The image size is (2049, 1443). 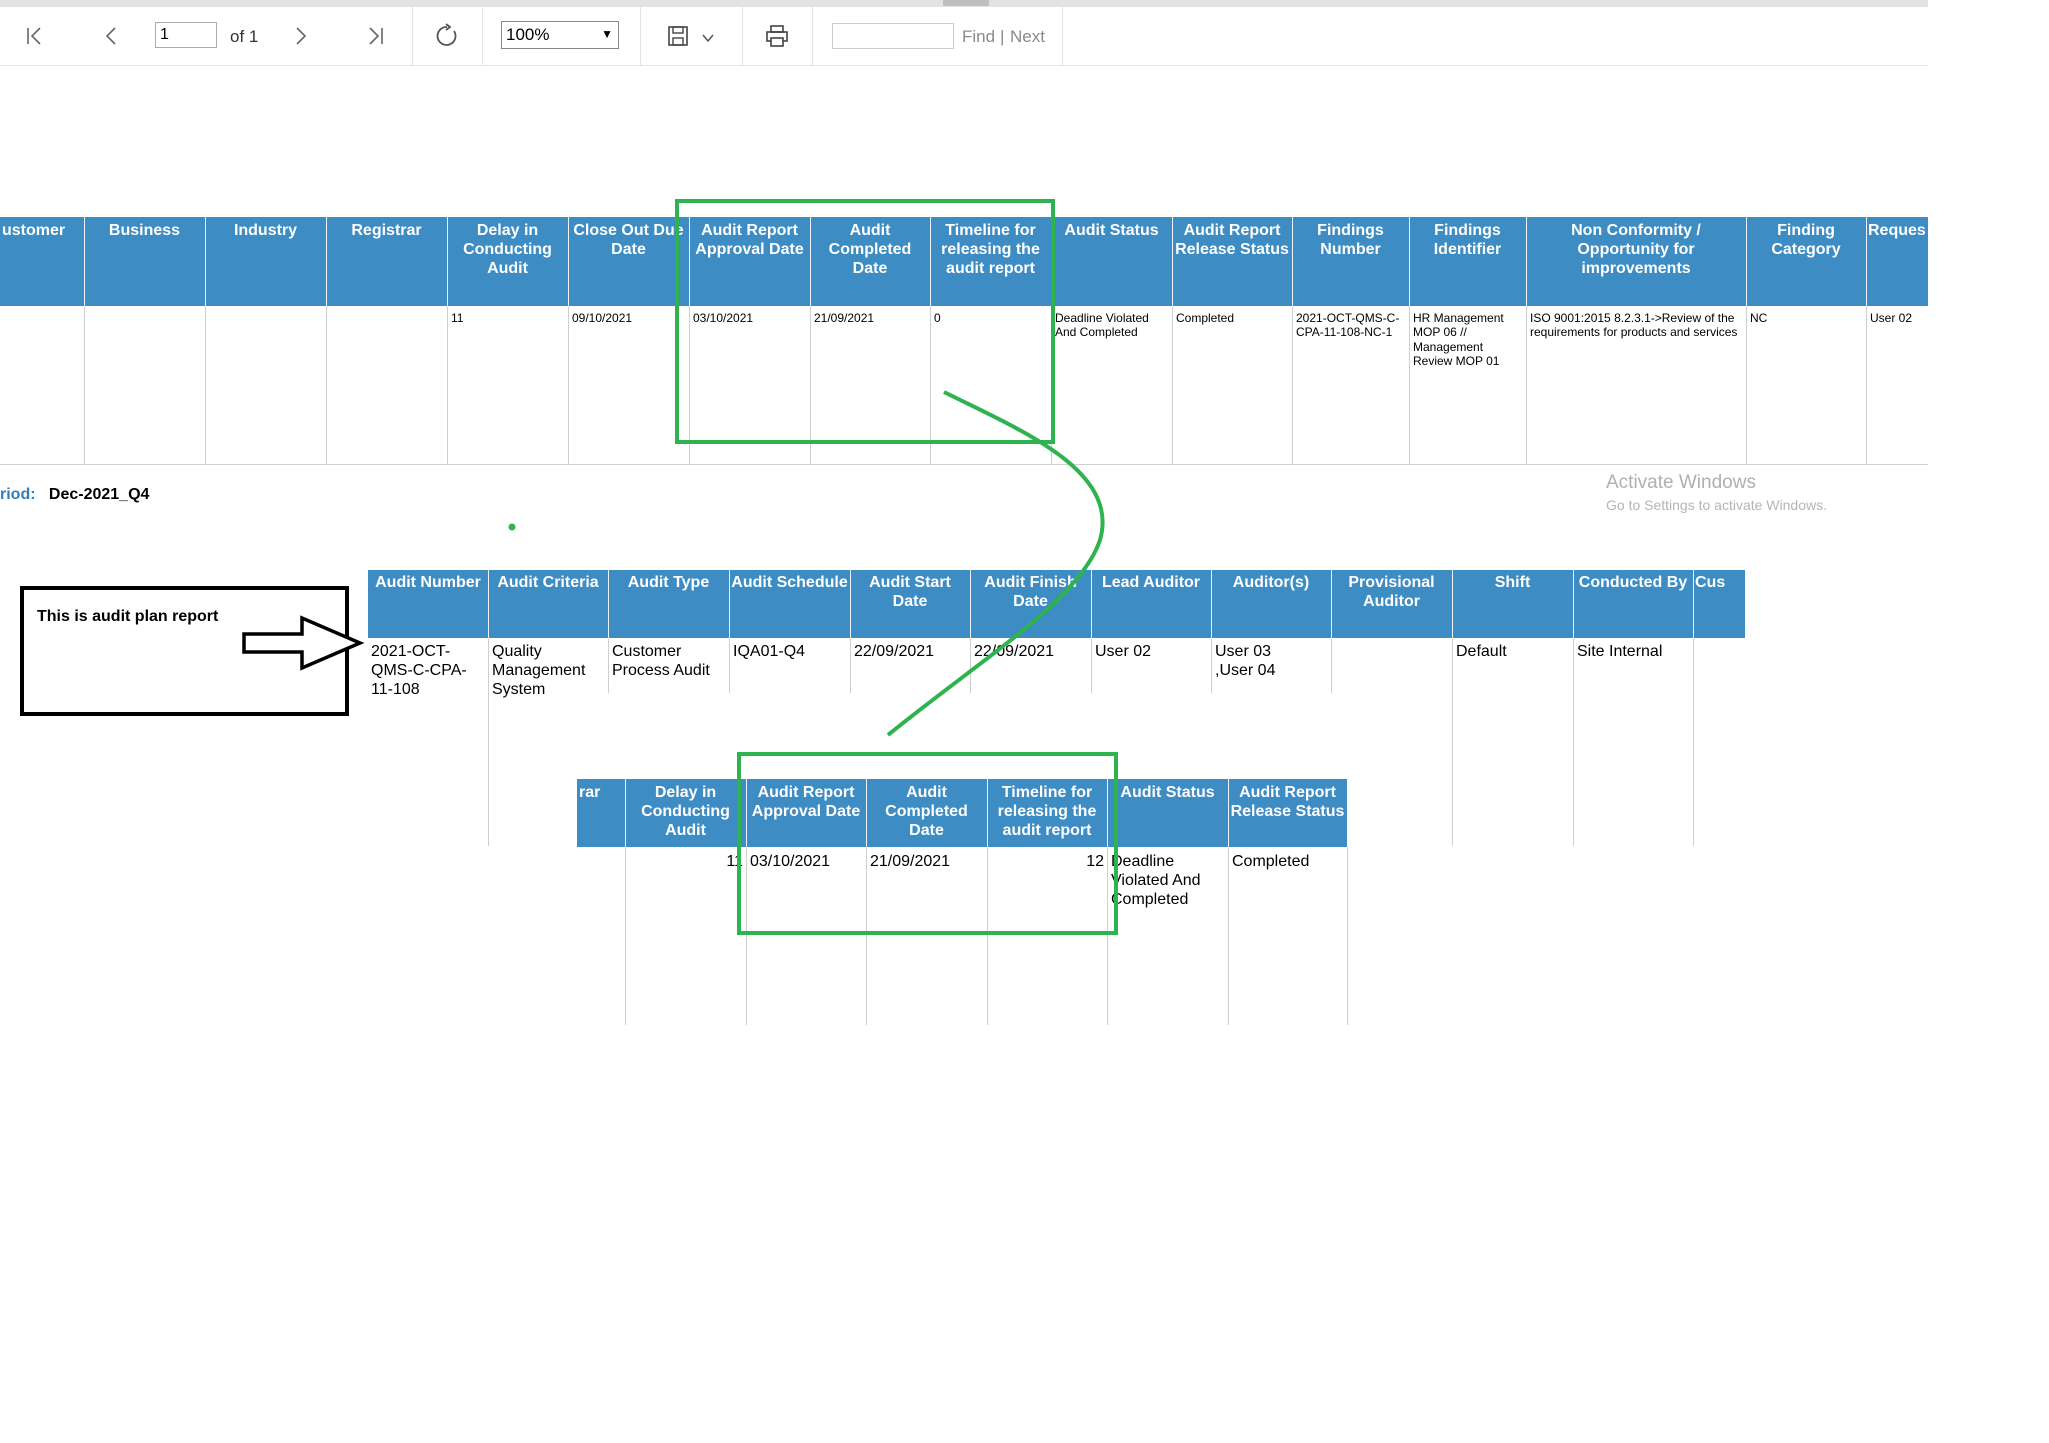 I want to click on annotation-dot, so click(x=512, y=527).